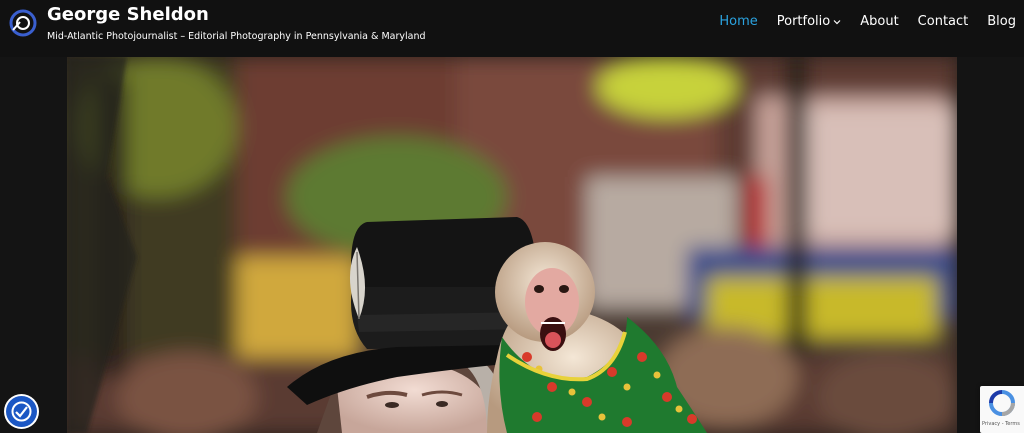  Describe the element at coordinates (837, 22) in the screenshot. I see `chevron-down-icon` at that location.